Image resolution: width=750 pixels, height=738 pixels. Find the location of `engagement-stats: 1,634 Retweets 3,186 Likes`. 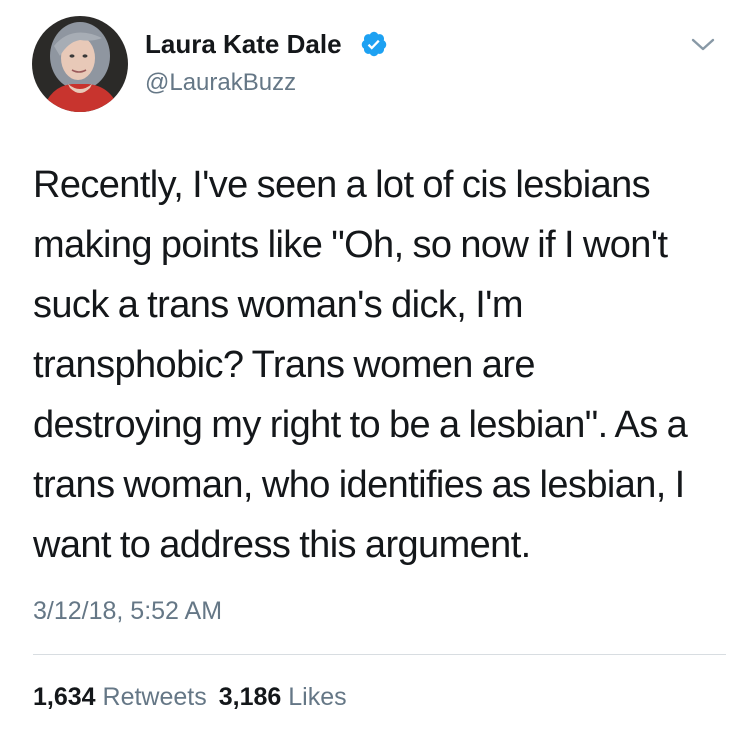

engagement-stats: 1,634 Retweets 3,186 Likes is located at coordinates (190, 697).